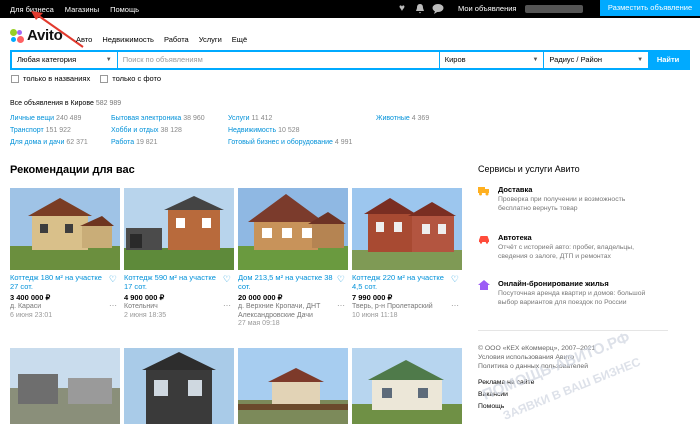  Describe the element at coordinates (526, 358) in the screenshot. I see `terms-link: Условия использования Авито` at that location.